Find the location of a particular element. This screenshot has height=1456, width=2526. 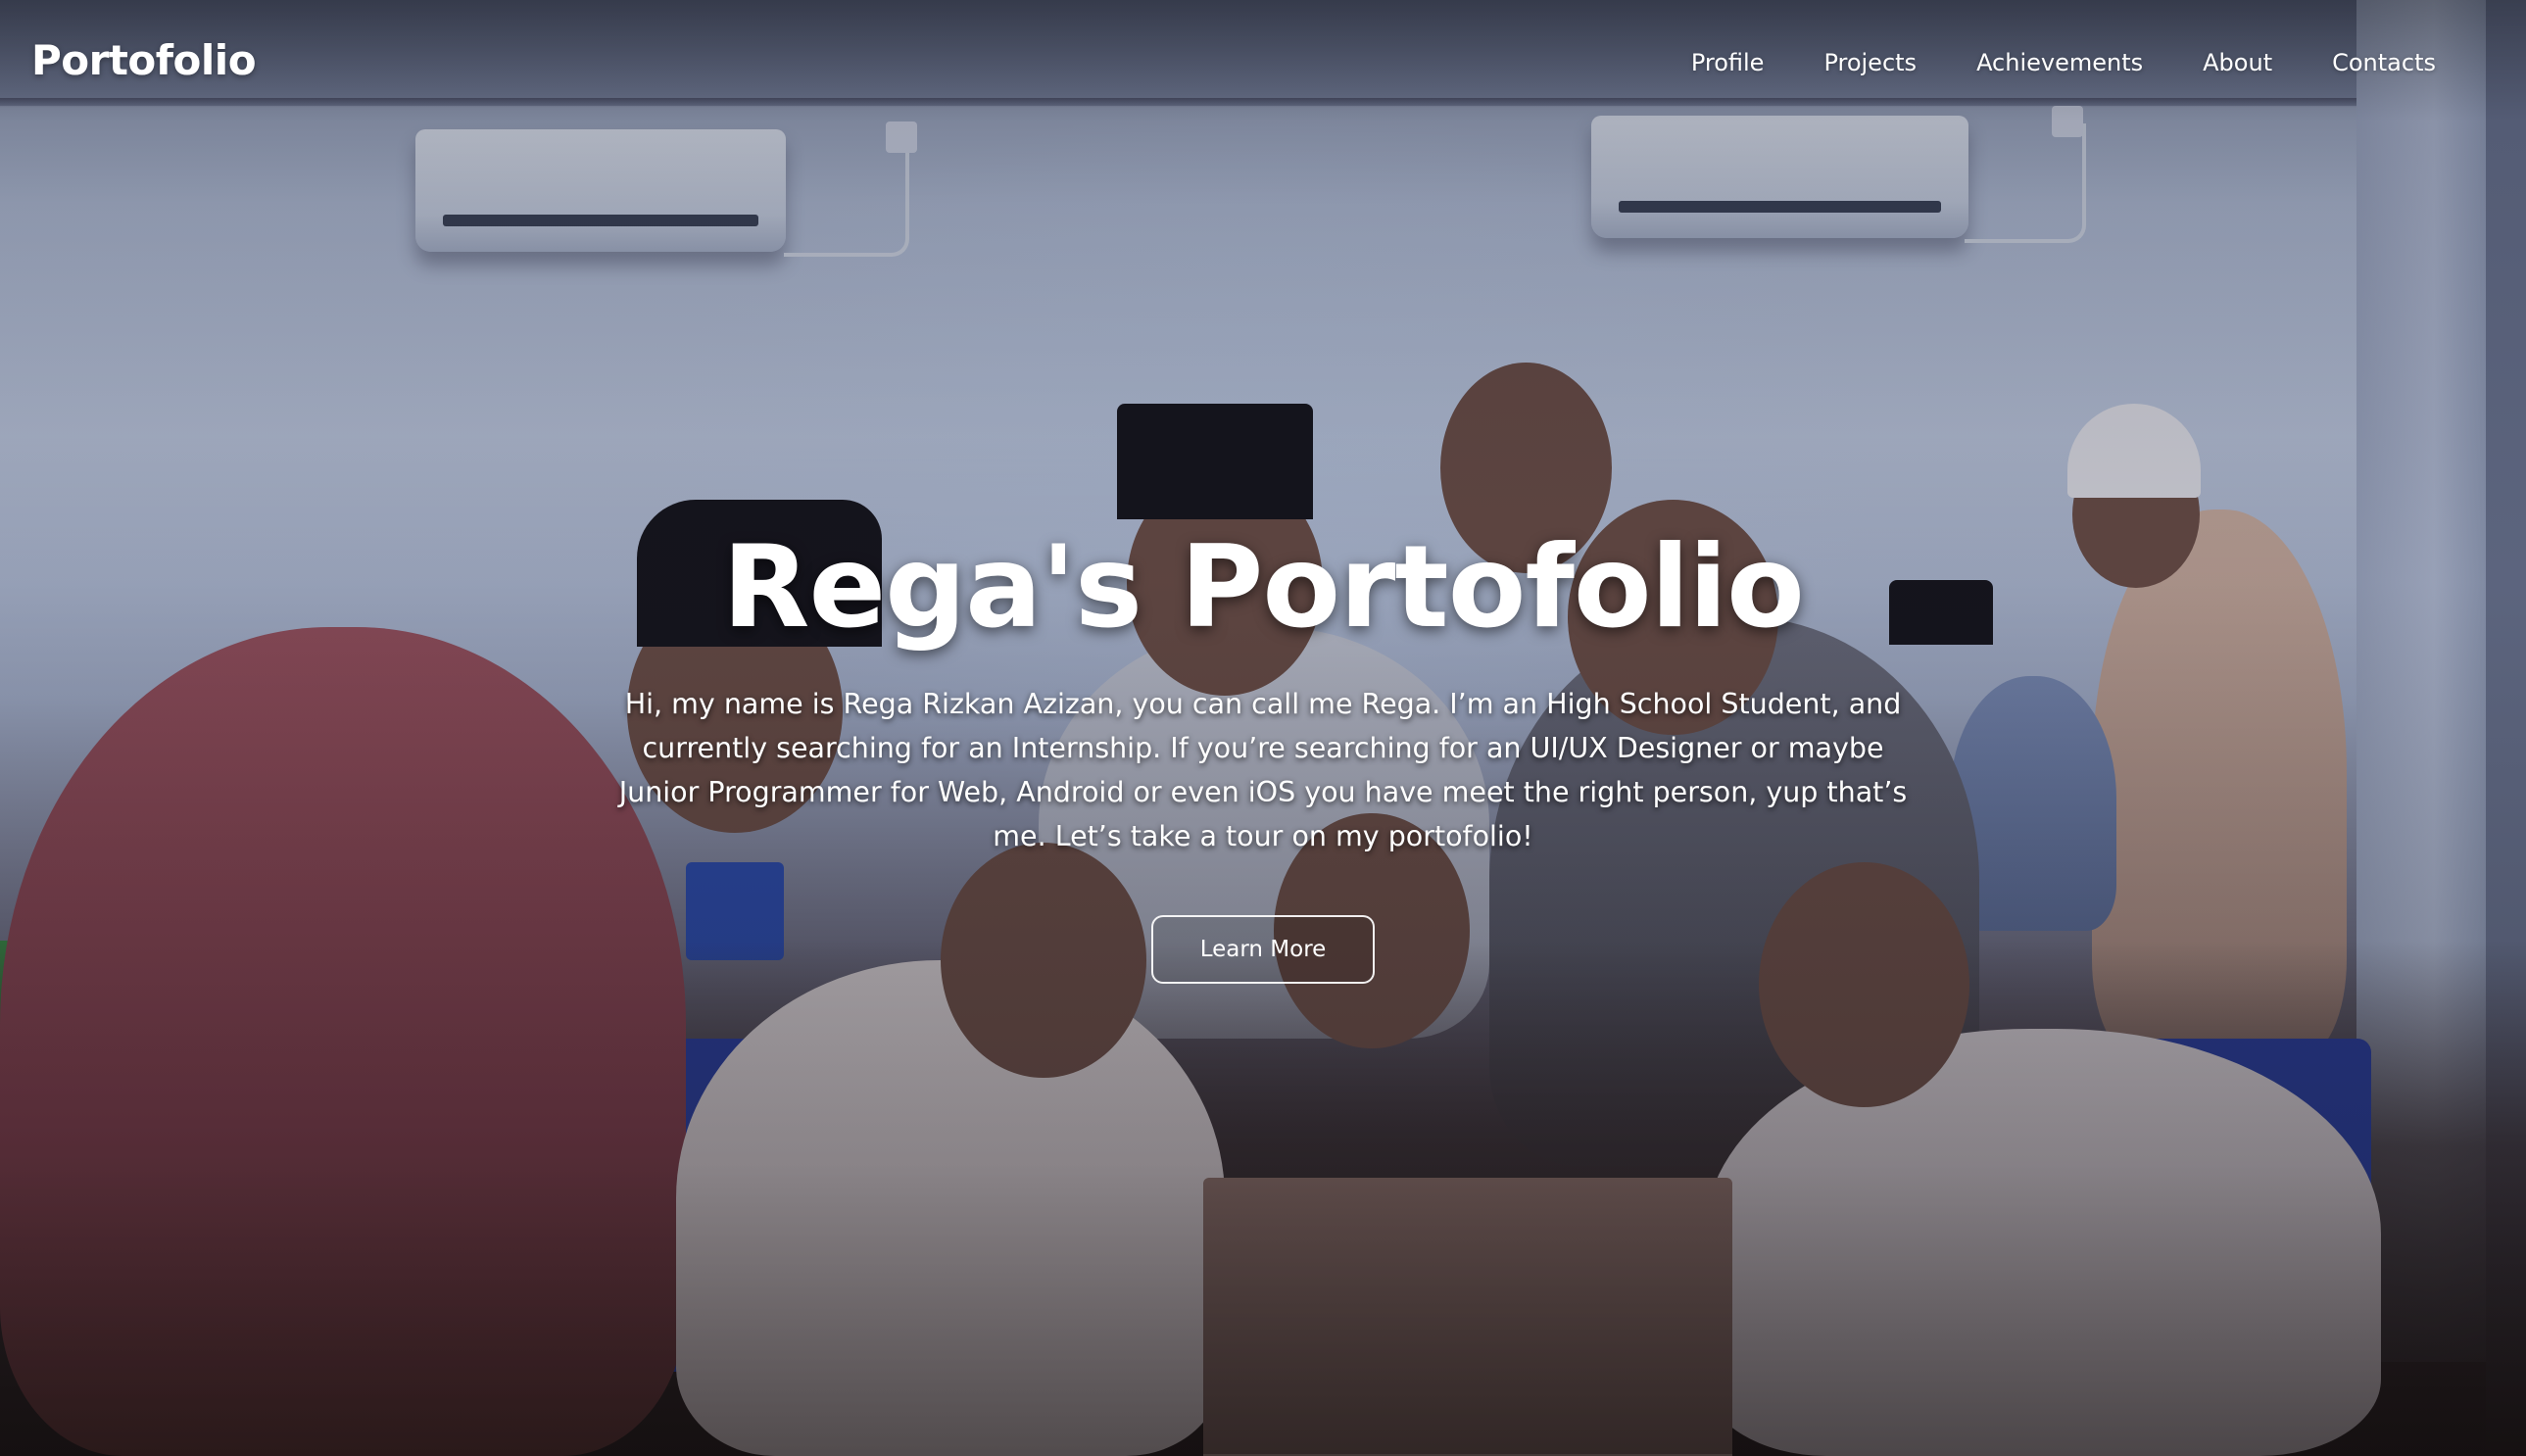

nav-link-profile: Profile is located at coordinates (1728, 62).